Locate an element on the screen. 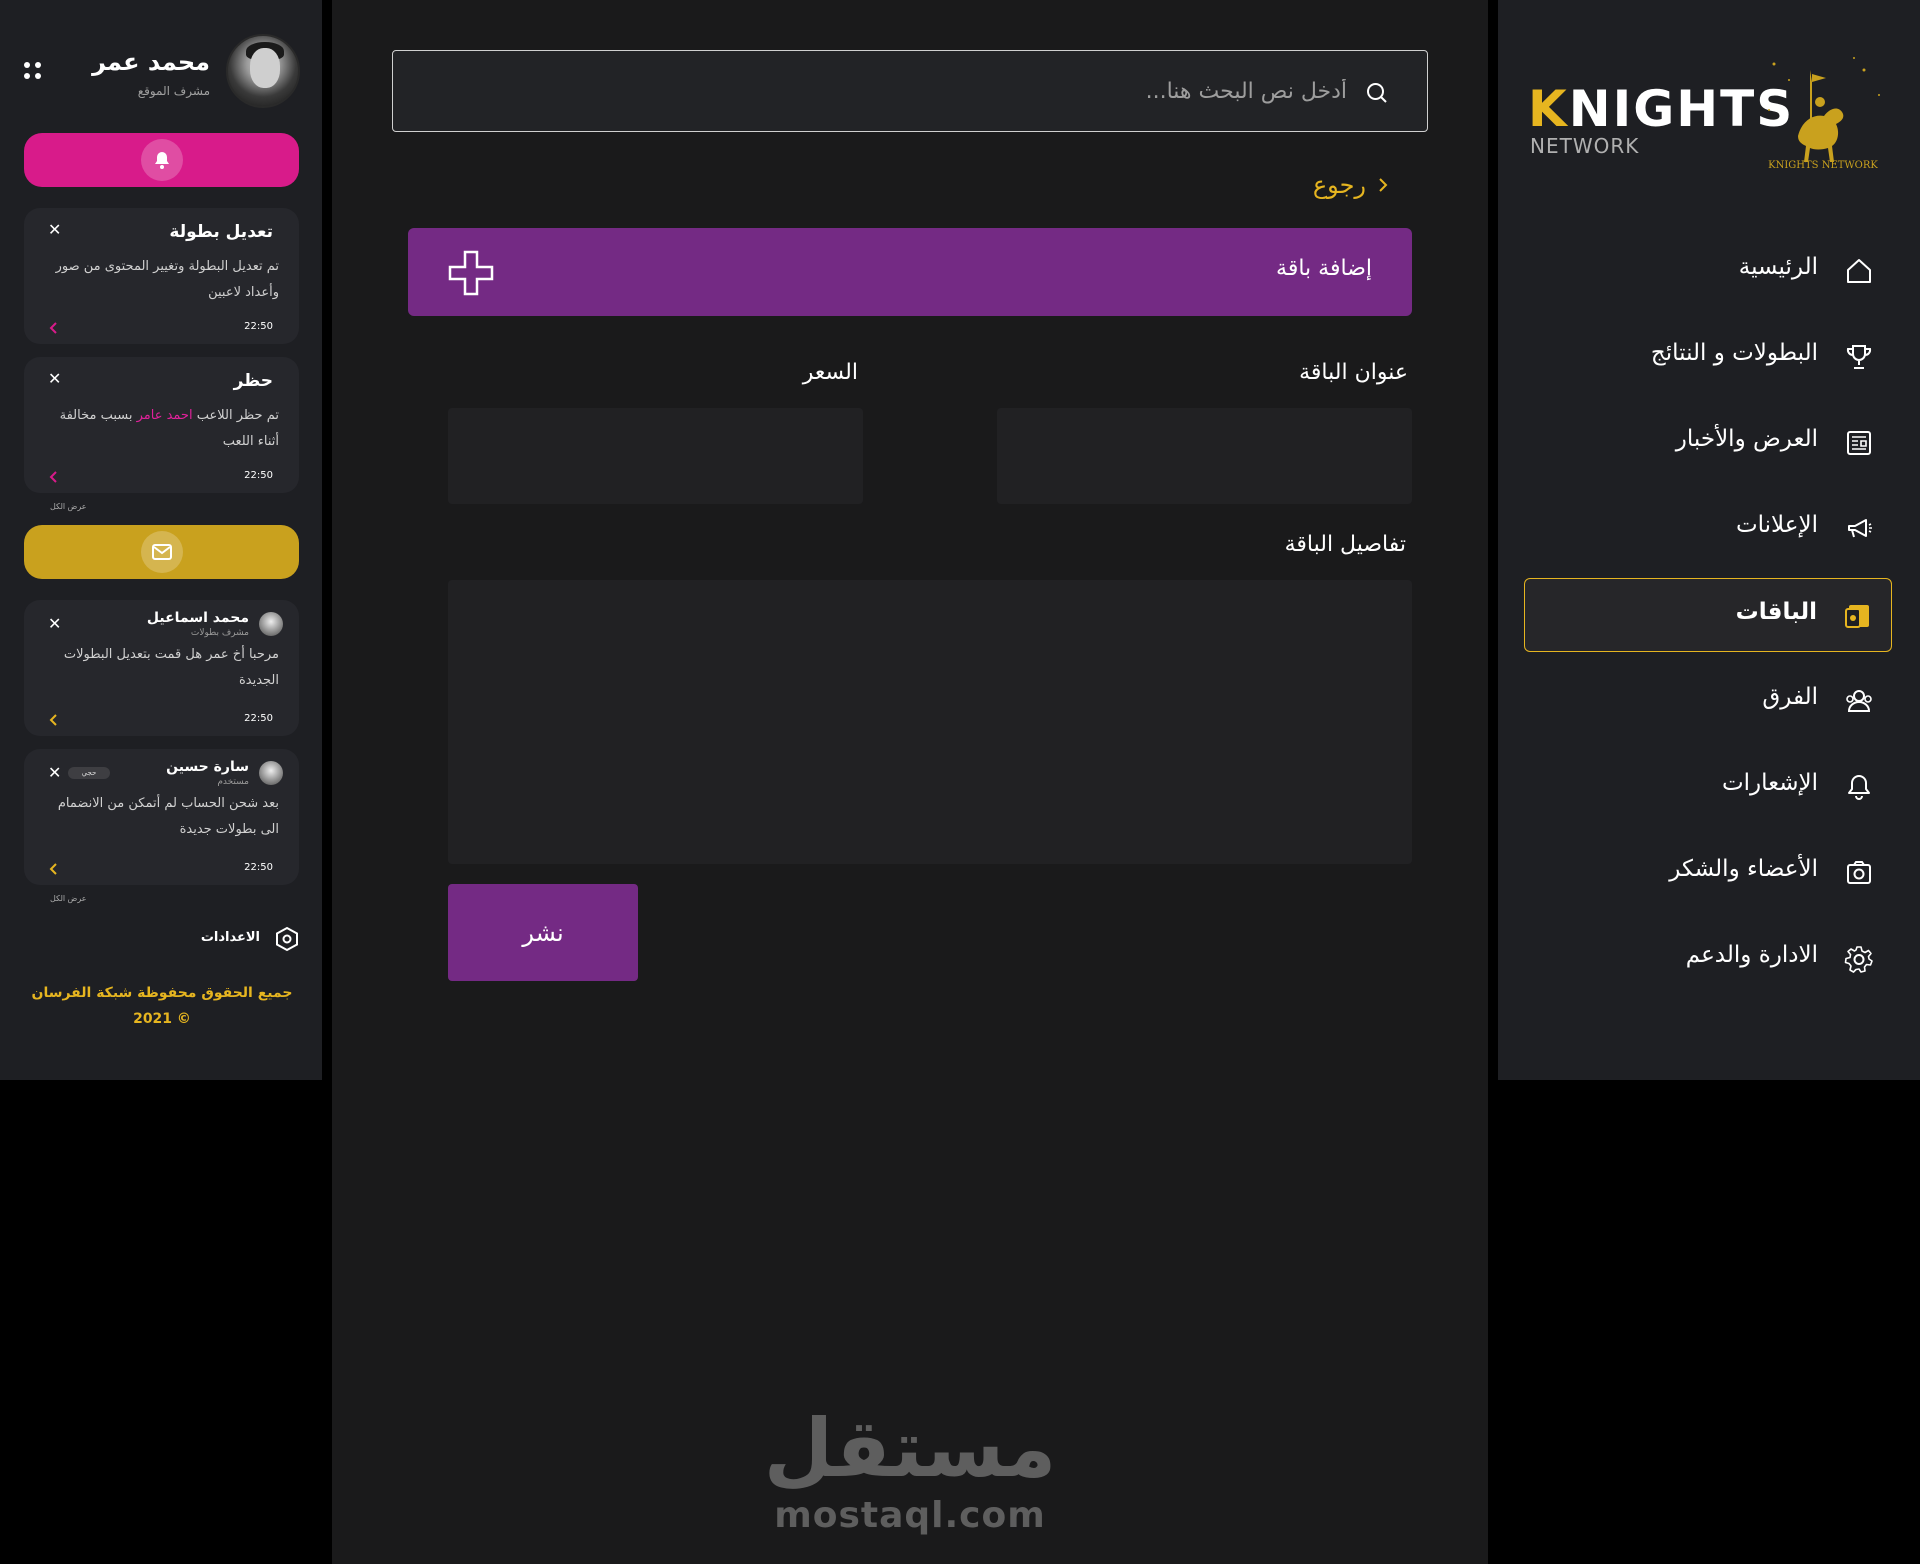 The width and height of the screenshot is (1920, 1564). nav-item-label: الادارة والدعم is located at coordinates (1751, 955).